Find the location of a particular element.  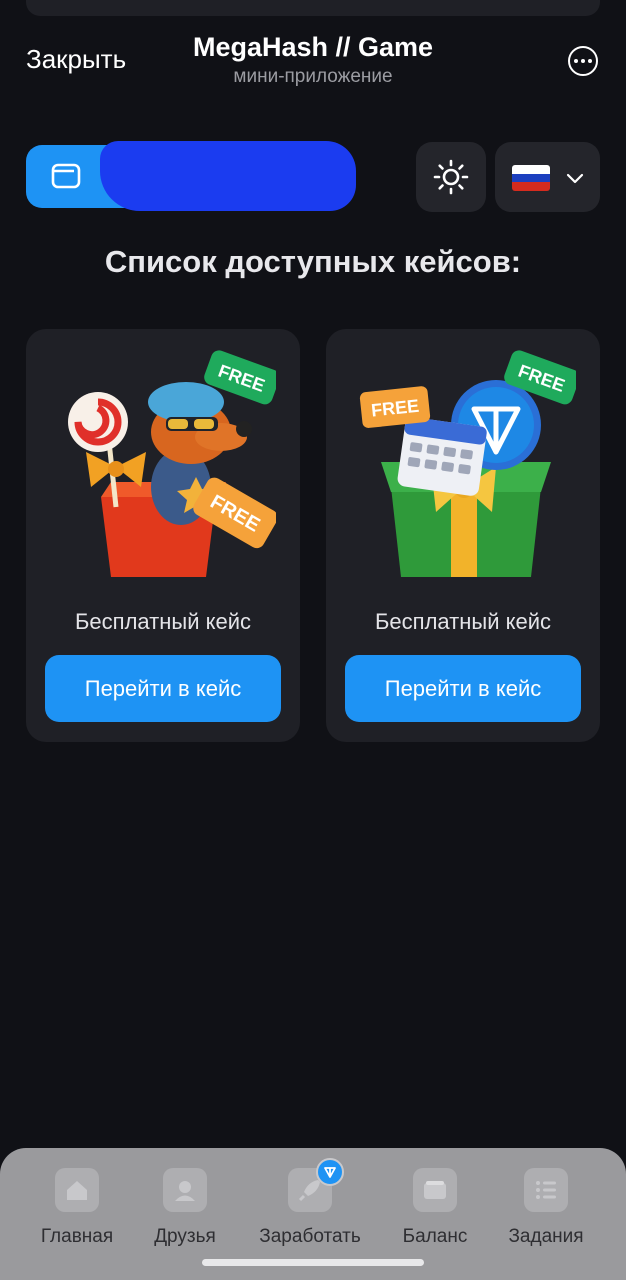

tab-earn: Заработать is located at coordinates (310, 1203).